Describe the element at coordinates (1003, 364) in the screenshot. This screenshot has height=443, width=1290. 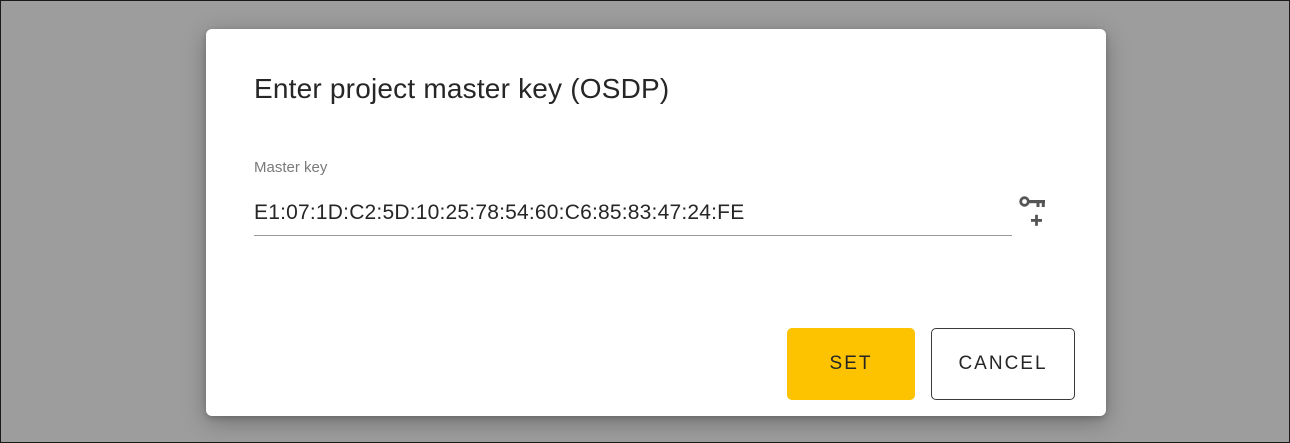
I see `cancel-button: CANCEL` at that location.